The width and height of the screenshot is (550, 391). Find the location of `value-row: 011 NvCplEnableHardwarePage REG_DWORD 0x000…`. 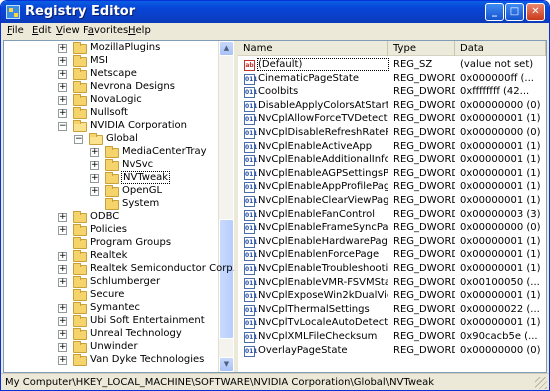

value-row: 011 NvCplEnableHardwarePage REG_DWORD 0x000… is located at coordinates (392, 242).